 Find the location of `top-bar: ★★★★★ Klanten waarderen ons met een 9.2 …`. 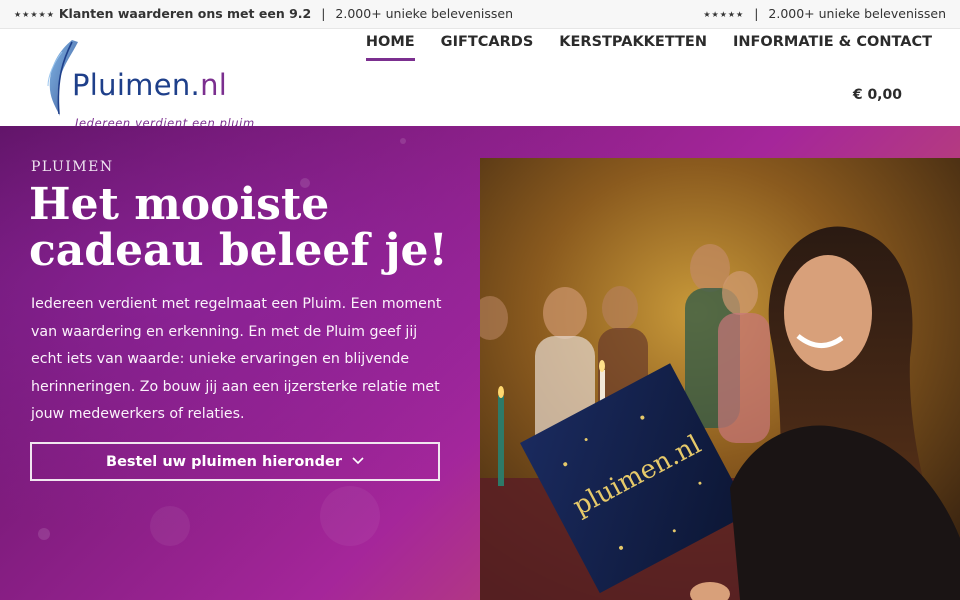

top-bar: ★★★★★ Klanten waarderen ons met een 9.2 … is located at coordinates (480, 14).